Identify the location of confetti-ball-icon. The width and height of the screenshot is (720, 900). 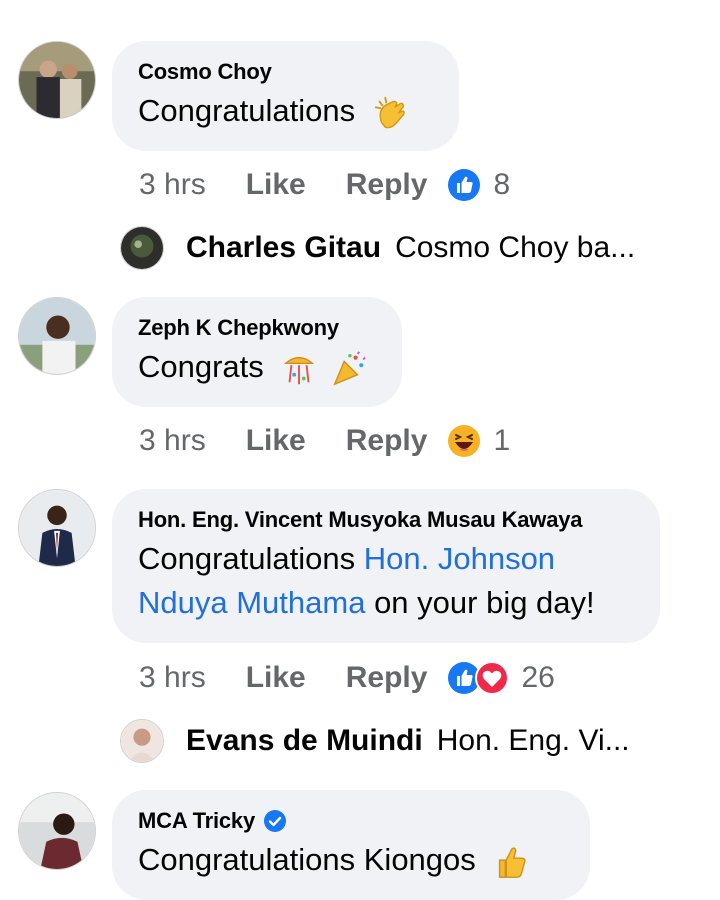
(299, 370).